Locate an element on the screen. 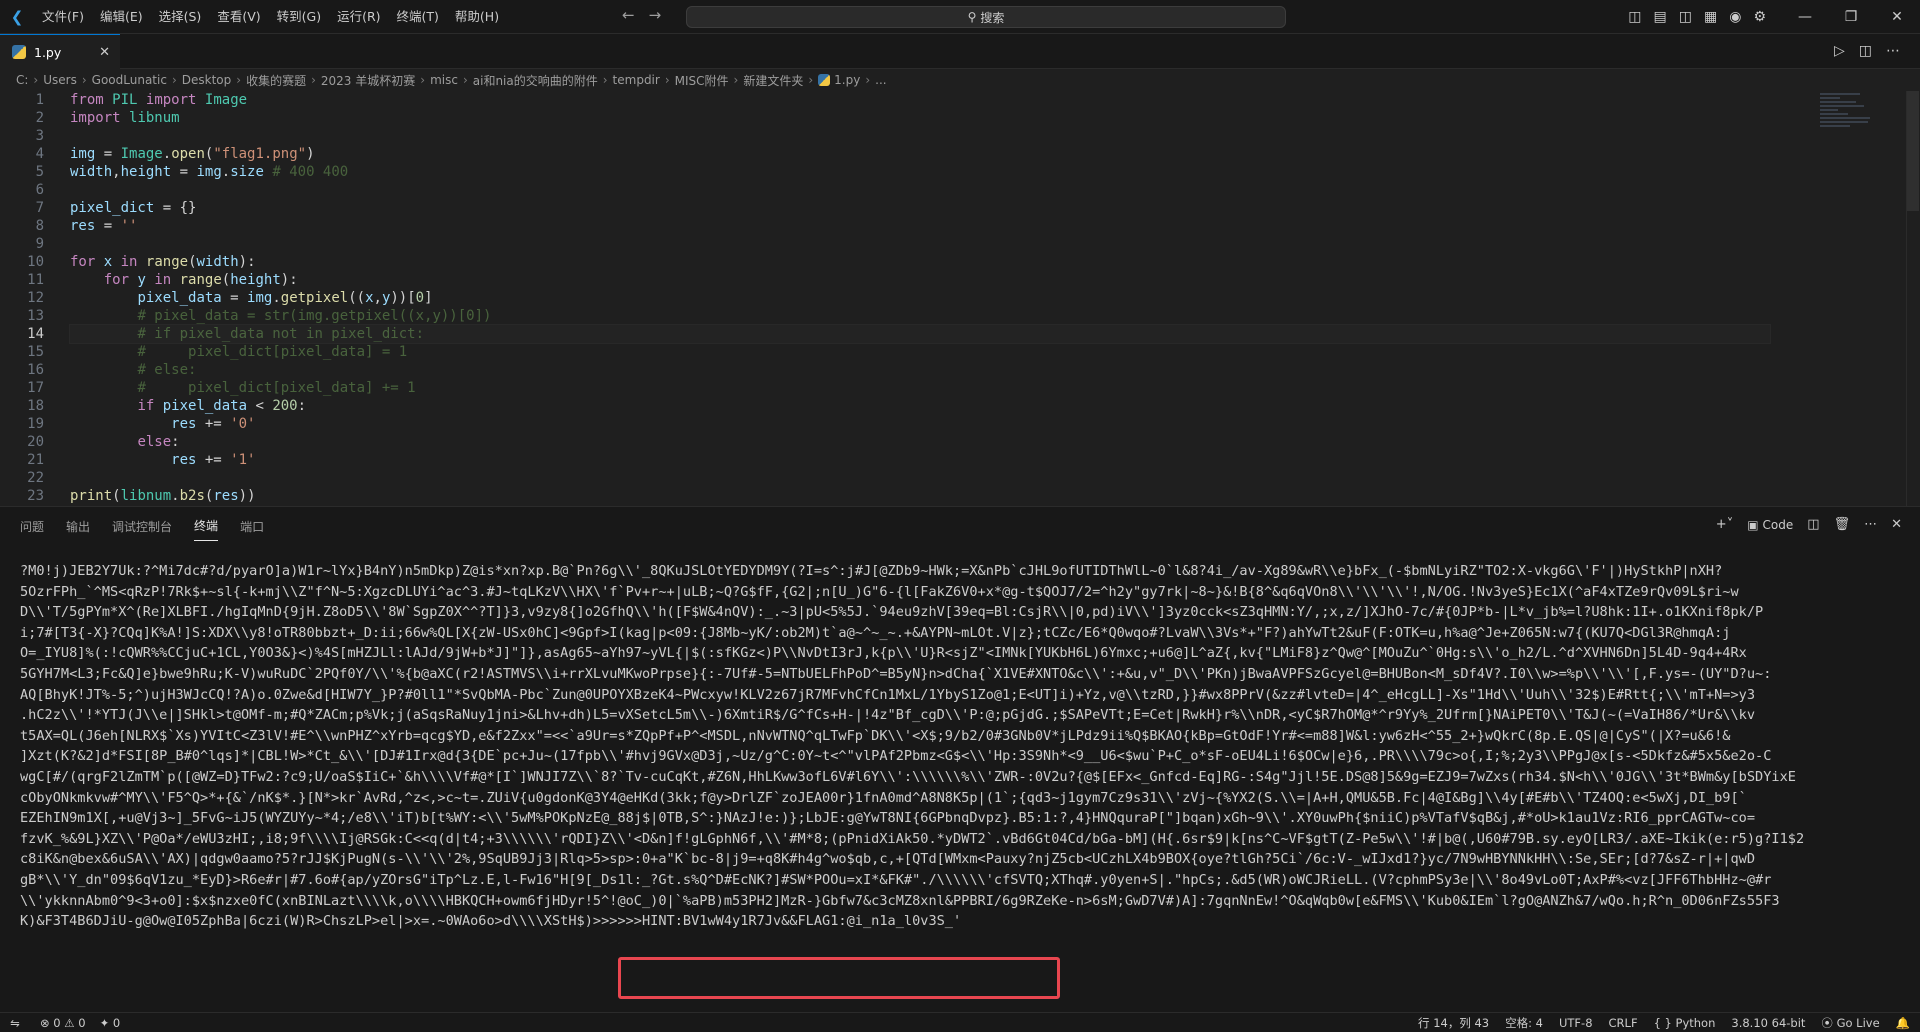 The width and height of the screenshot is (1920, 1032). code-line: print(libnum.b2s(res)) is located at coordinates (920, 496).